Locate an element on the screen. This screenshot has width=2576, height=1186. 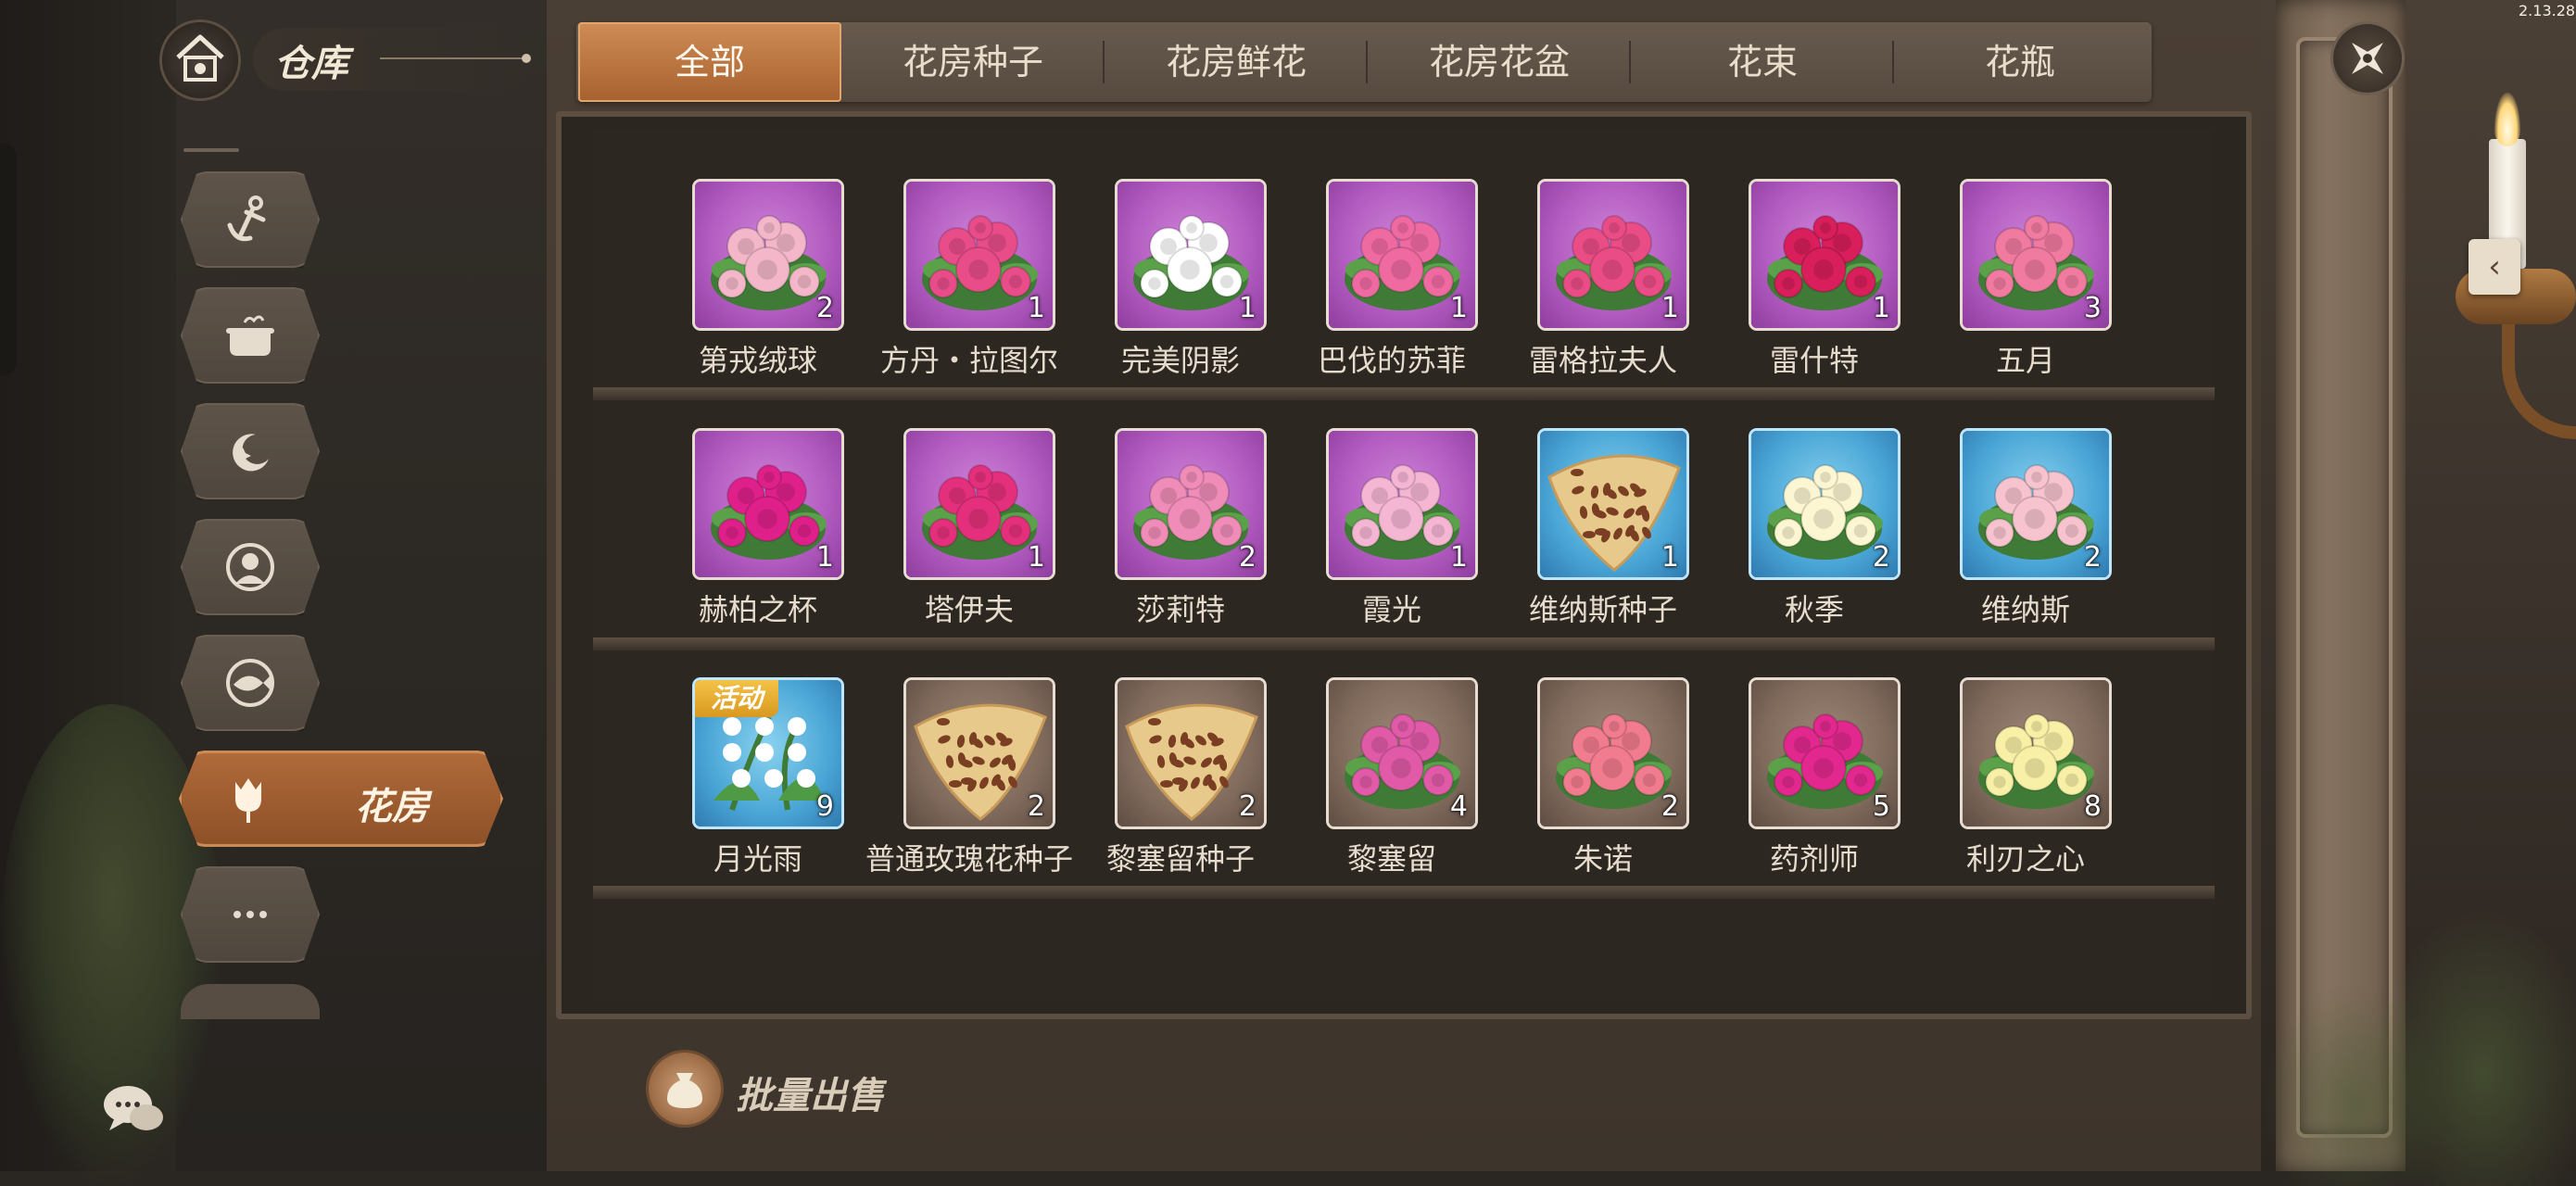
inventory-item: 1 维纳斯种子 is located at coordinates (1603, 537).